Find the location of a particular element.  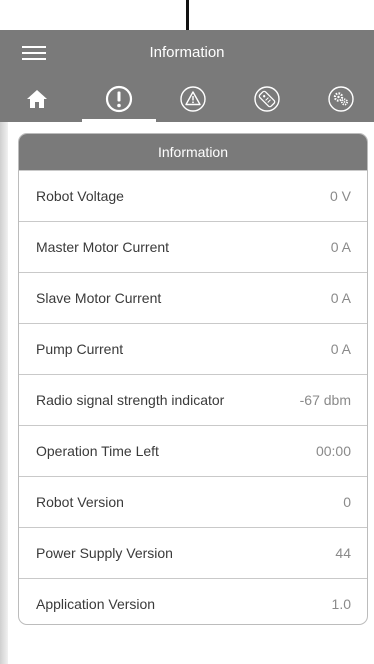

row-label: Application Version is located at coordinates (96, 604).